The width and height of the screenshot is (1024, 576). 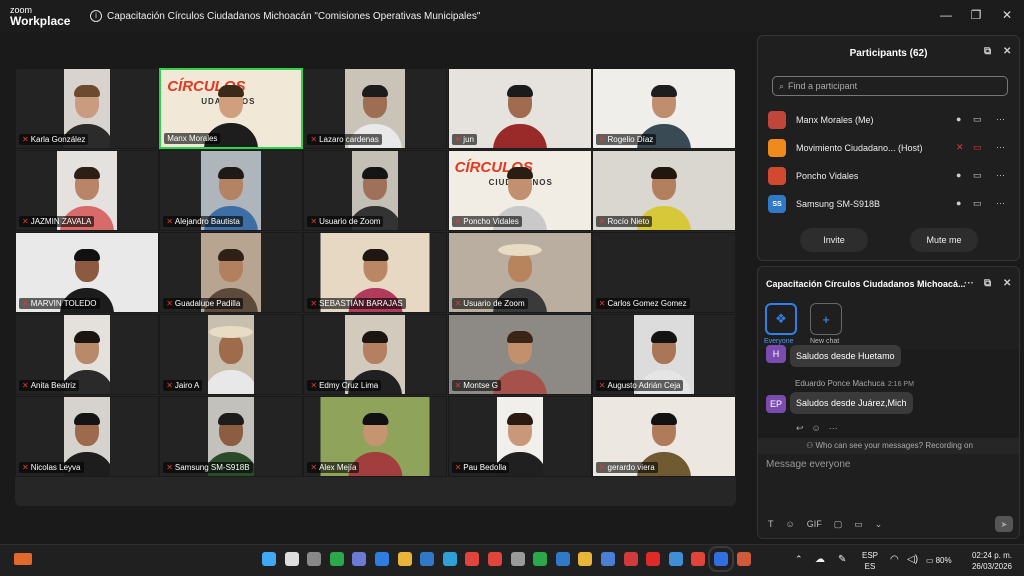 What do you see at coordinates (842, 559) in the screenshot?
I see `feedback-icon: ✎` at bounding box center [842, 559].